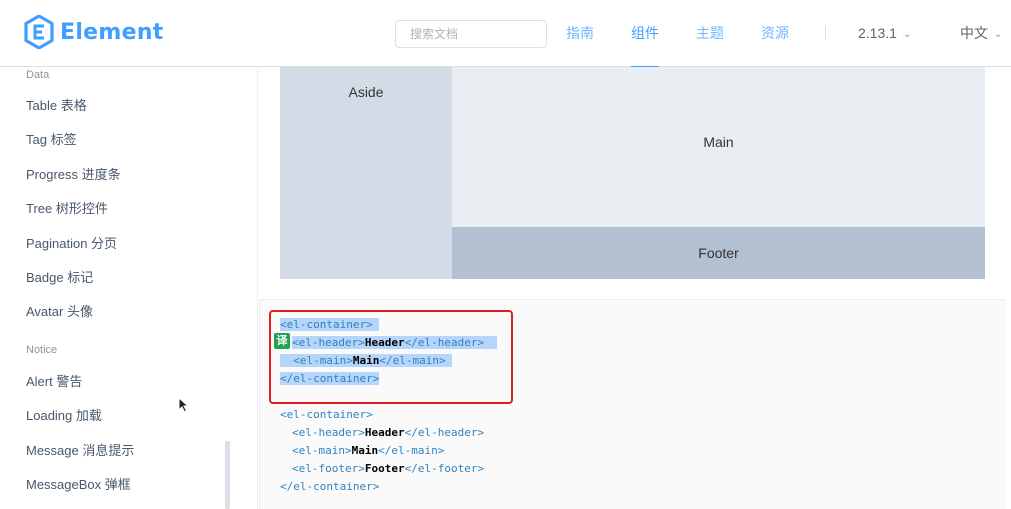  What do you see at coordinates (56, 104) in the screenshot?
I see `sidebar-item-table: Table 表格` at bounding box center [56, 104].